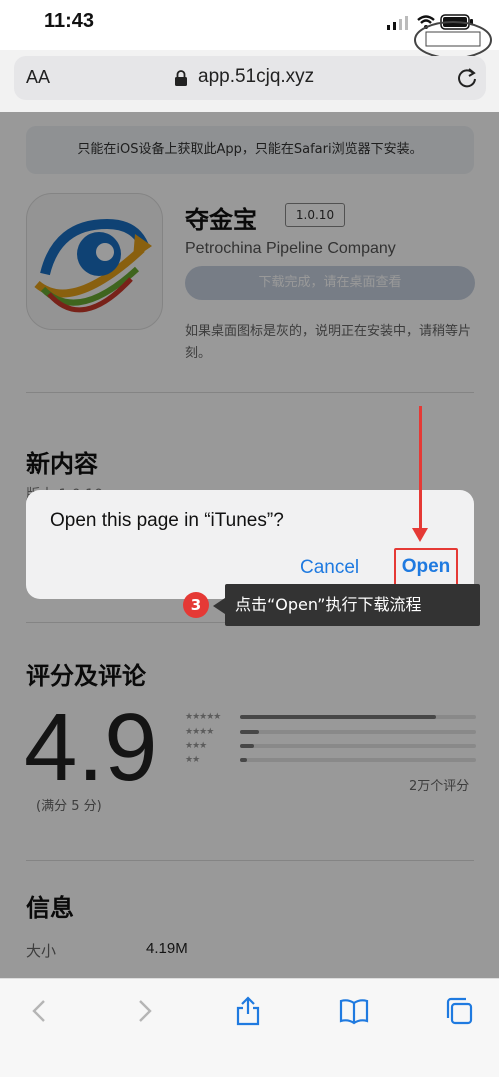 This screenshot has width=499, height=1077. I want to click on lock-icon, so click(181, 78).